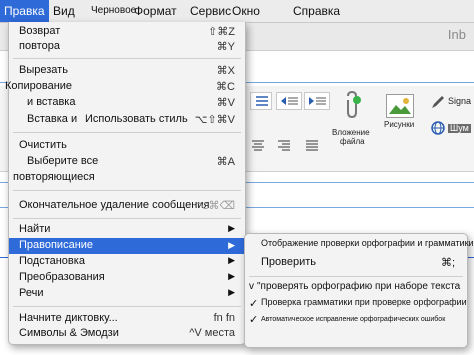 This screenshot has width=474, height=355. I want to click on menu-item-speech: Речи ▶, so click(127, 294).